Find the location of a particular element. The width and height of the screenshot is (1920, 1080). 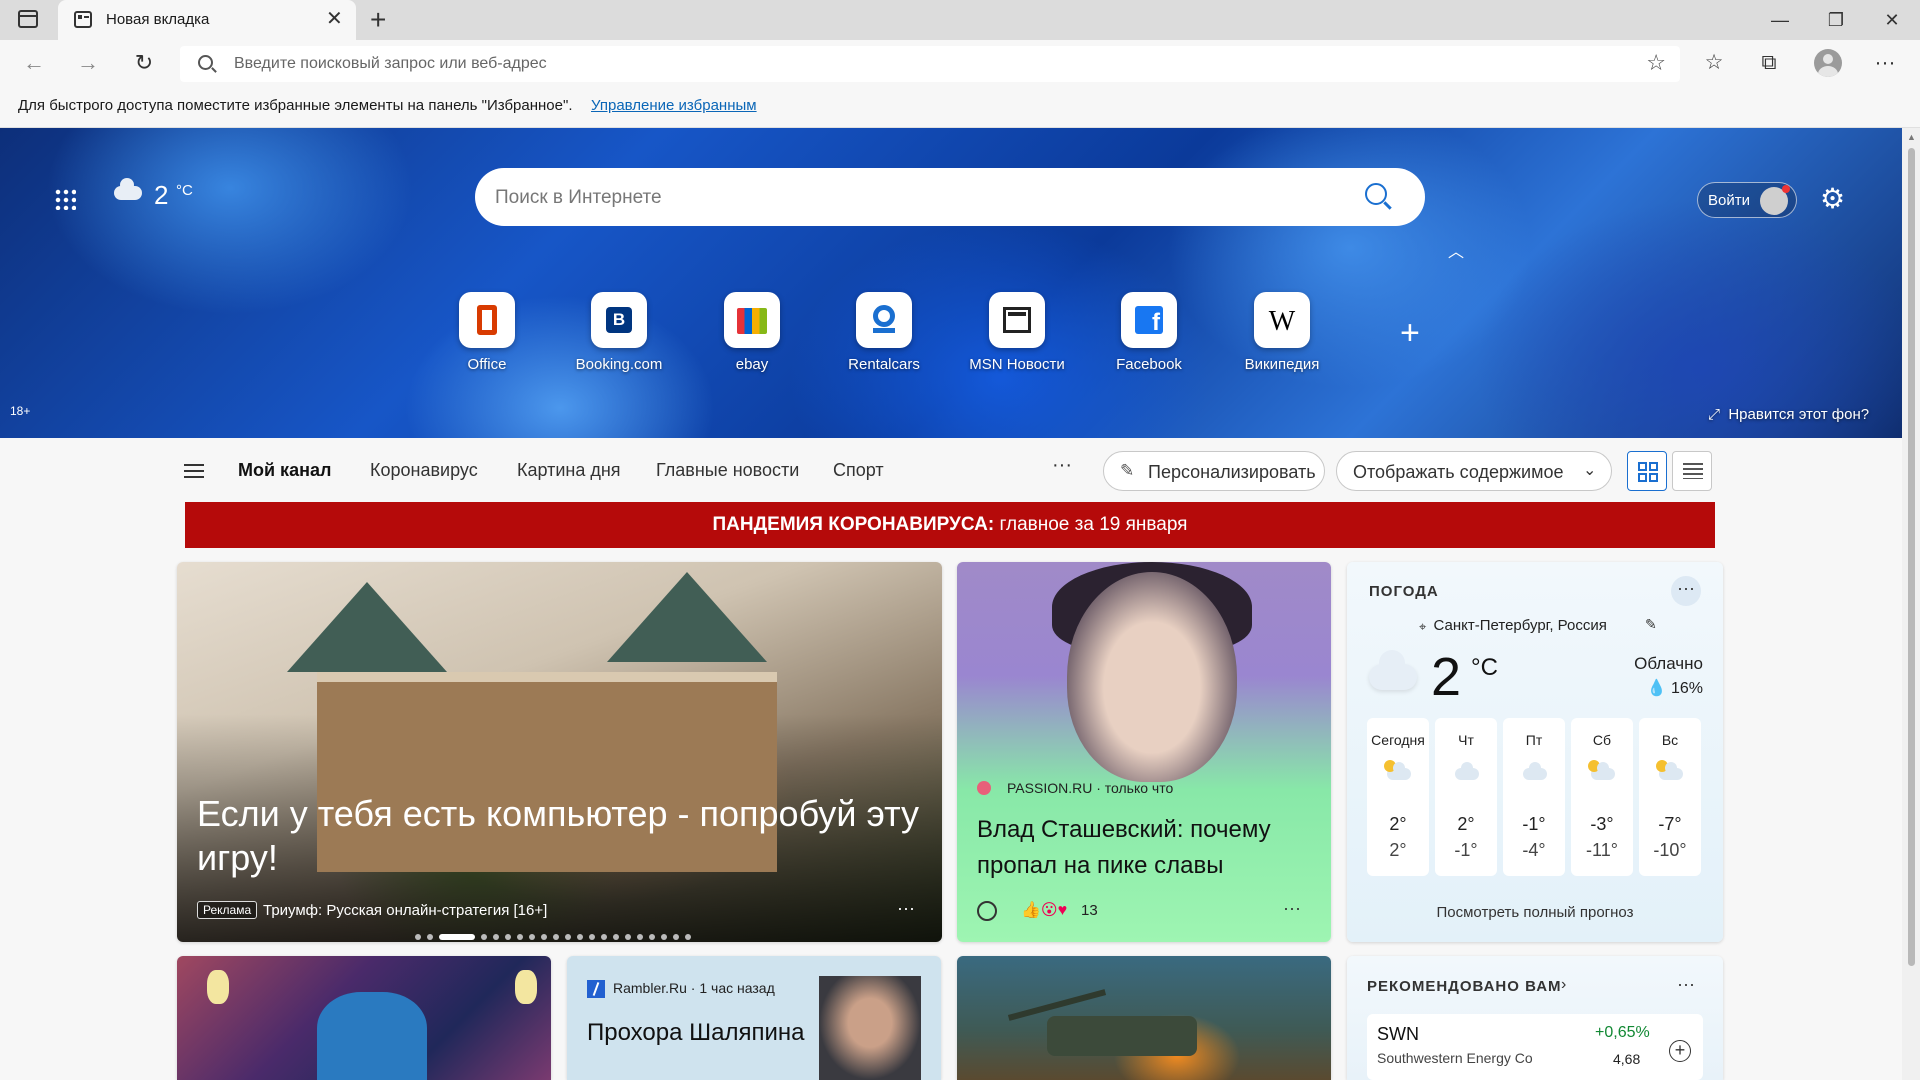

weather-location-label: Санкт-Петербург, Россия is located at coordinates (1520, 625).